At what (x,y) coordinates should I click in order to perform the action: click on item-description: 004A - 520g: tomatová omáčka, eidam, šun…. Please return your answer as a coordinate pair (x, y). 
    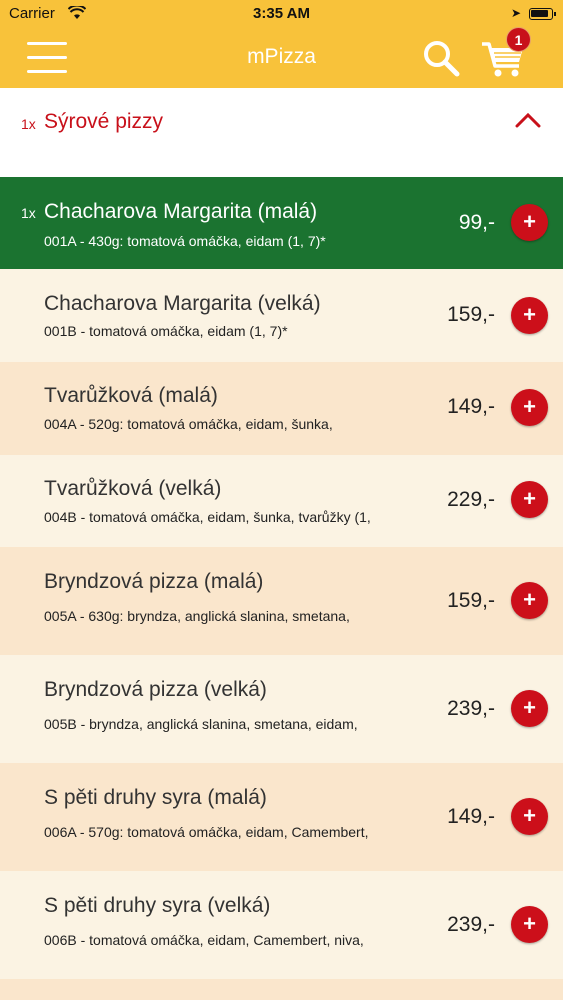
    Looking at the image, I should click on (188, 424).